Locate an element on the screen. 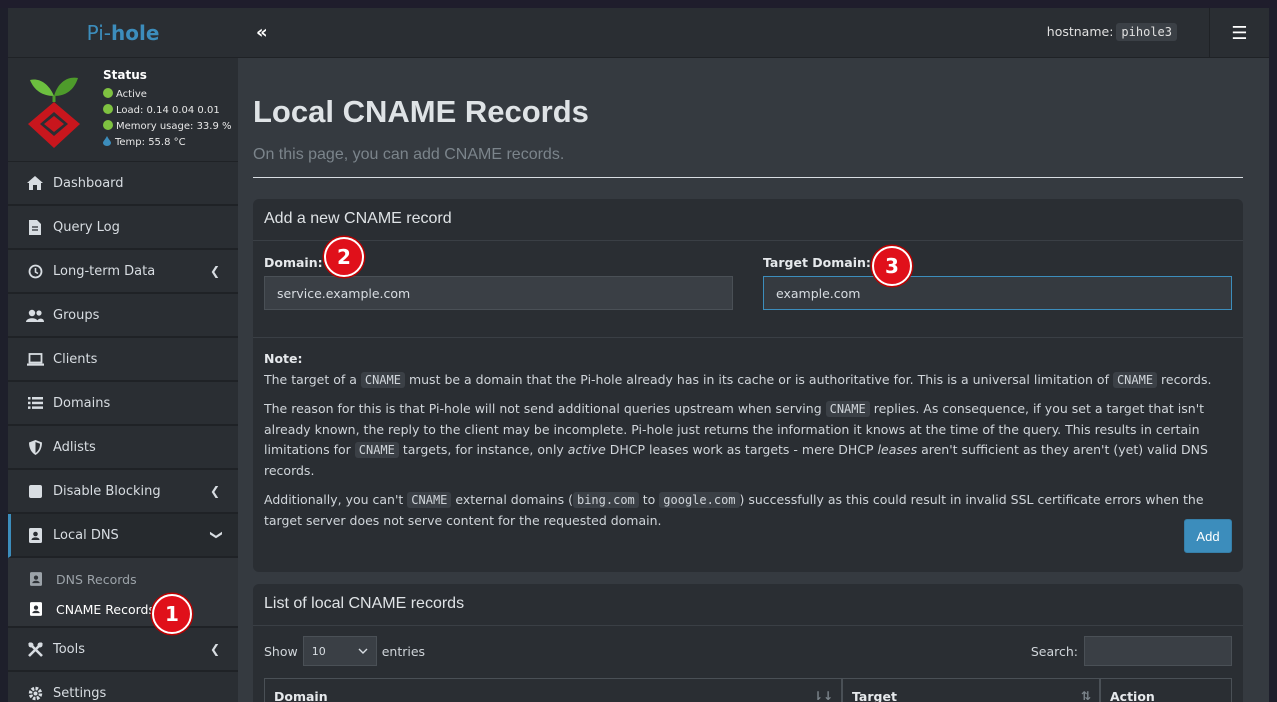  entries-label: entries is located at coordinates (403, 651).